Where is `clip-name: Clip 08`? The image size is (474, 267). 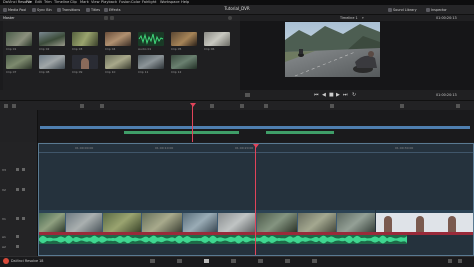
clip-name: Clip 08 is located at coordinates (44, 72).